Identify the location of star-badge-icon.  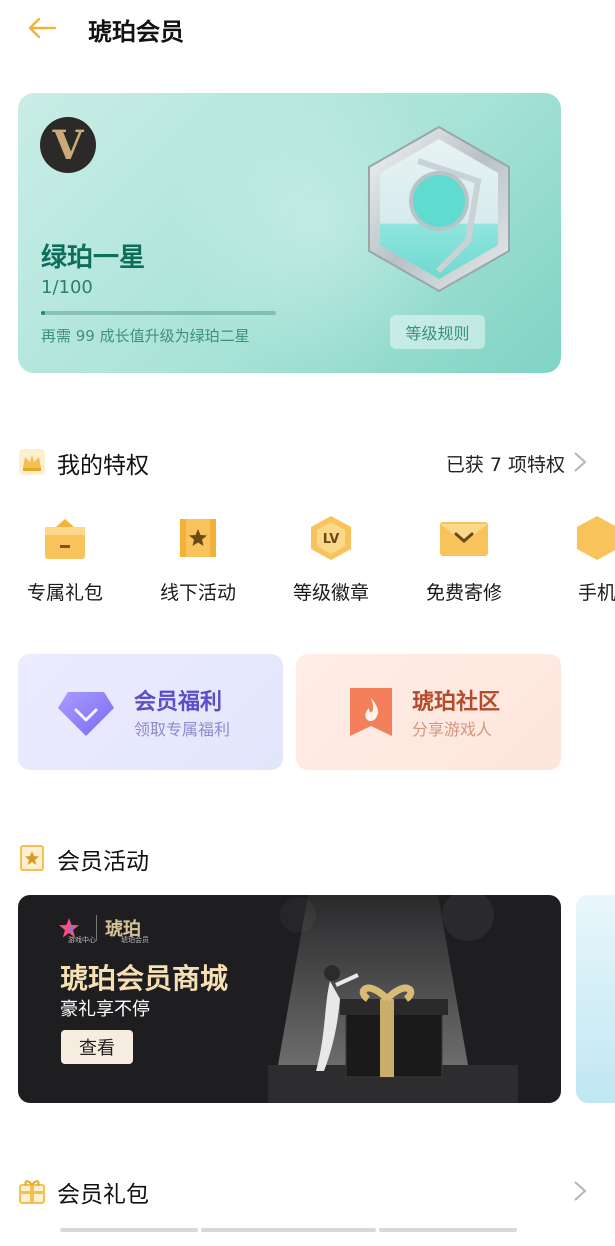
(32, 858).